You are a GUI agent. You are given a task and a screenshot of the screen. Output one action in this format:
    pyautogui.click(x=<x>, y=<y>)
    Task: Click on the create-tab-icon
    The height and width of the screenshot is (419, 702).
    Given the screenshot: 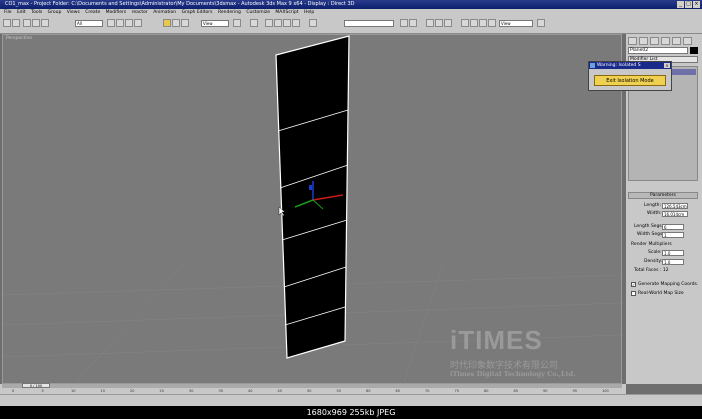 What is the action you would take?
    pyautogui.click(x=632, y=41)
    